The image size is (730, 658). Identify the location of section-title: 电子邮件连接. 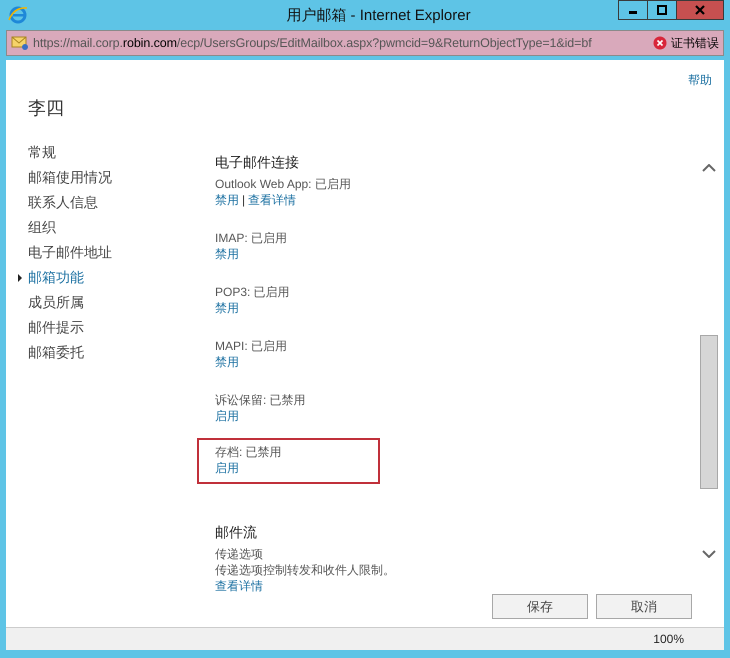
(257, 163).